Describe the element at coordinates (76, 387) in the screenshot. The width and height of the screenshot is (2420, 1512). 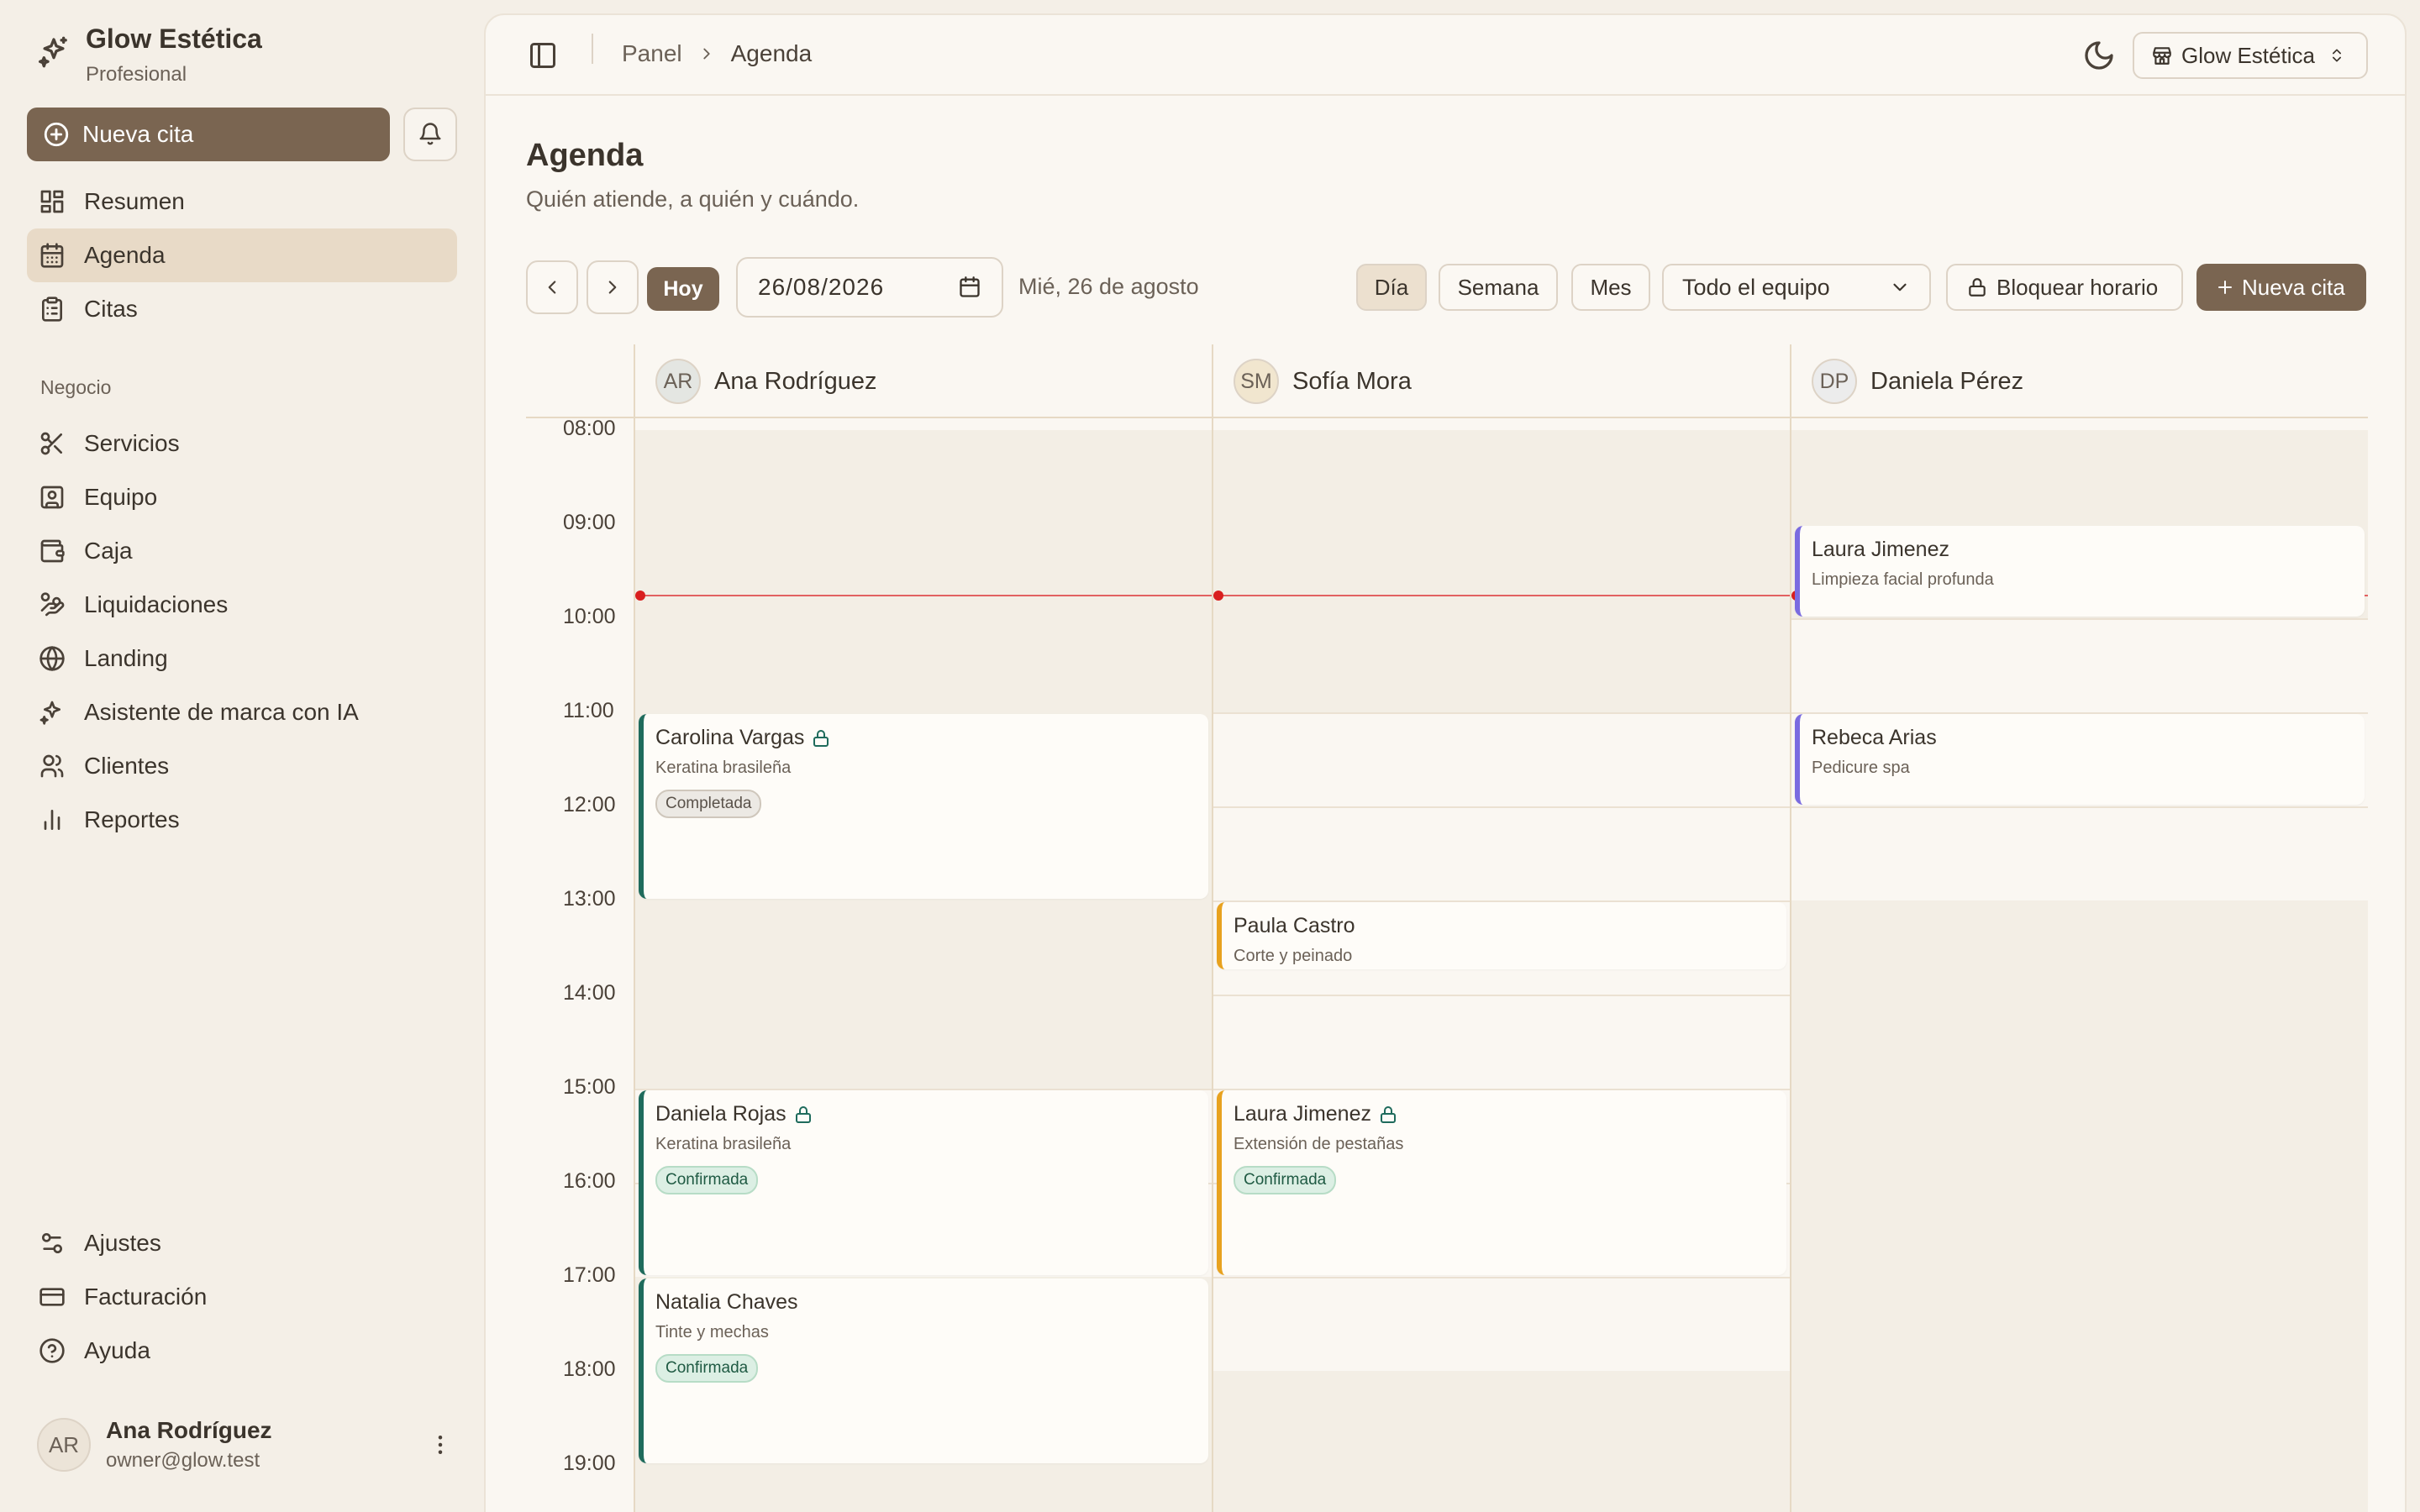
I see `section-label-negocio: Negocio` at that location.